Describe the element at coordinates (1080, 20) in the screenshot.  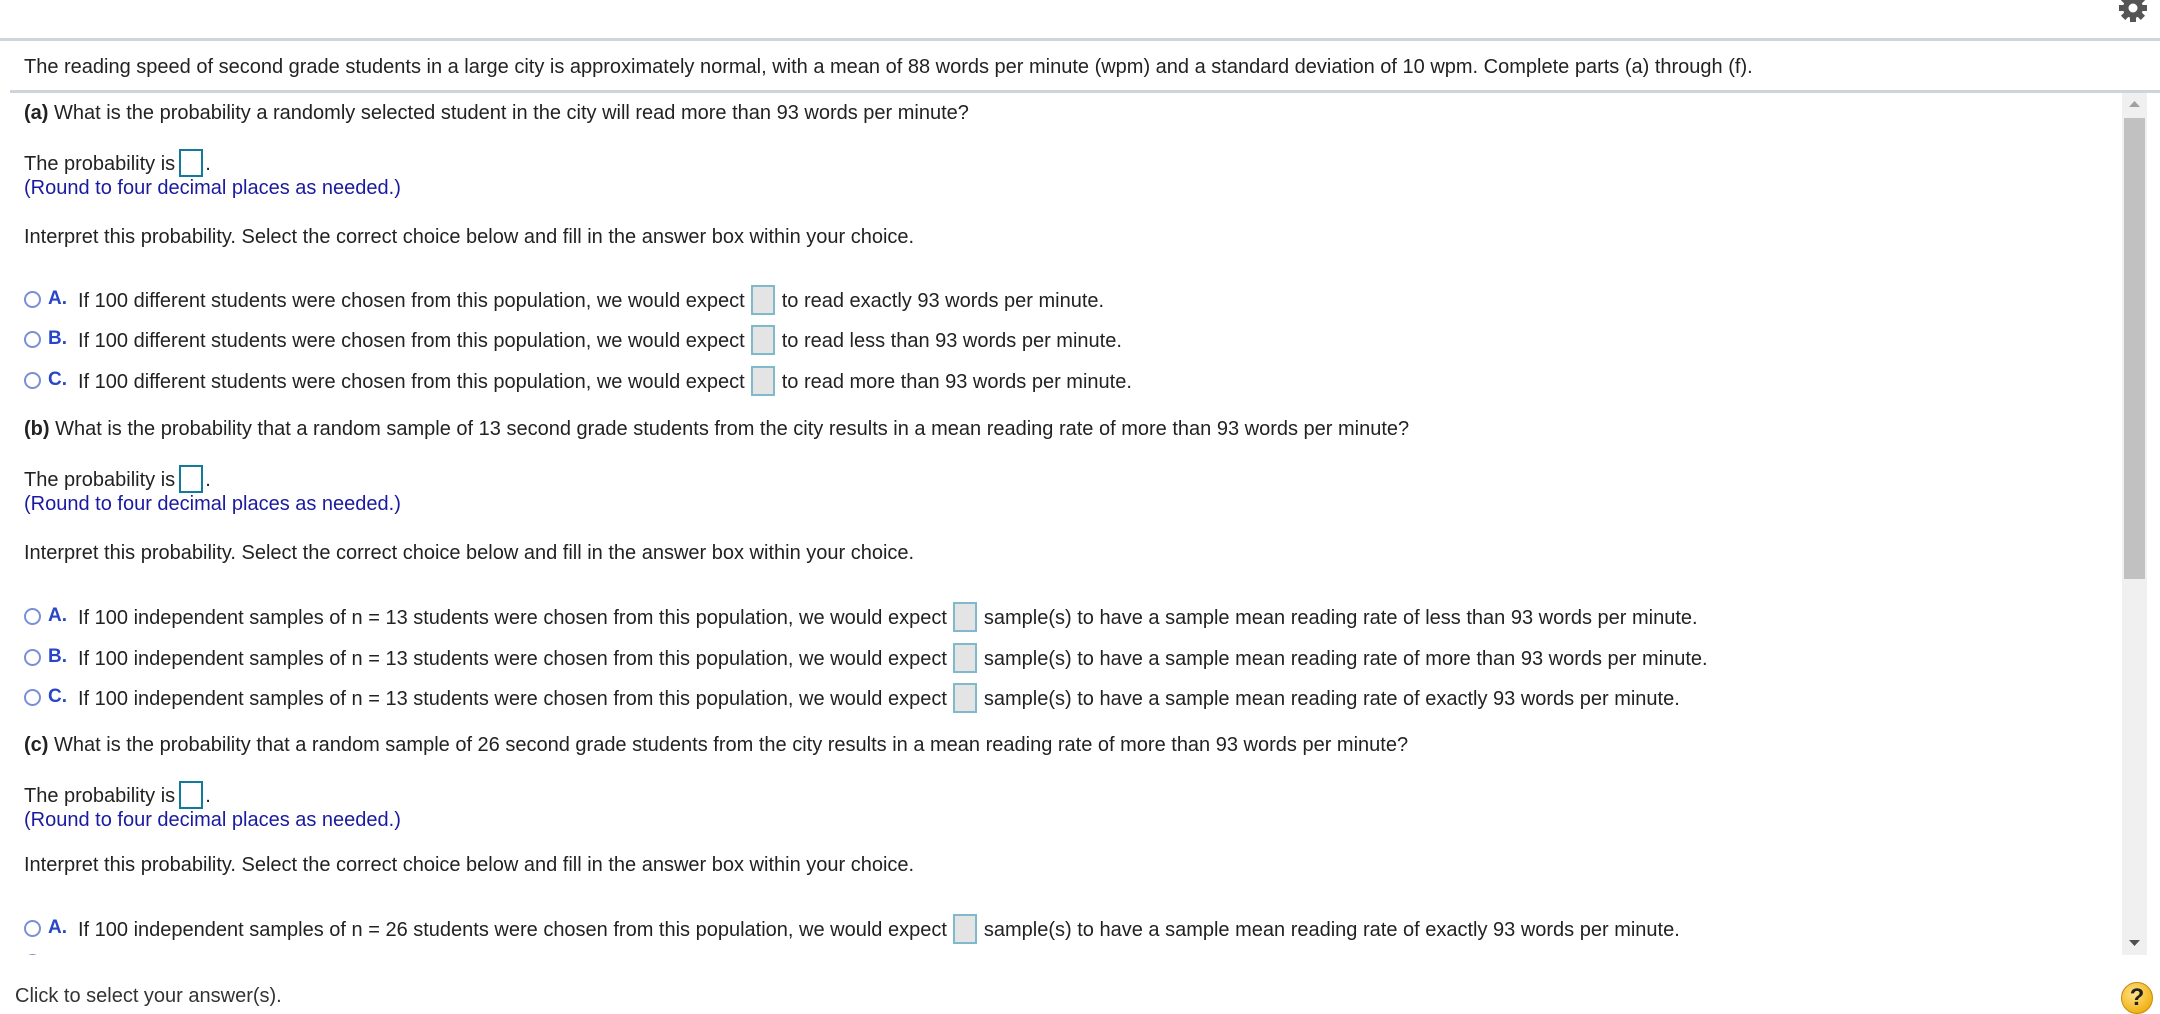
I see `top-bar` at that location.